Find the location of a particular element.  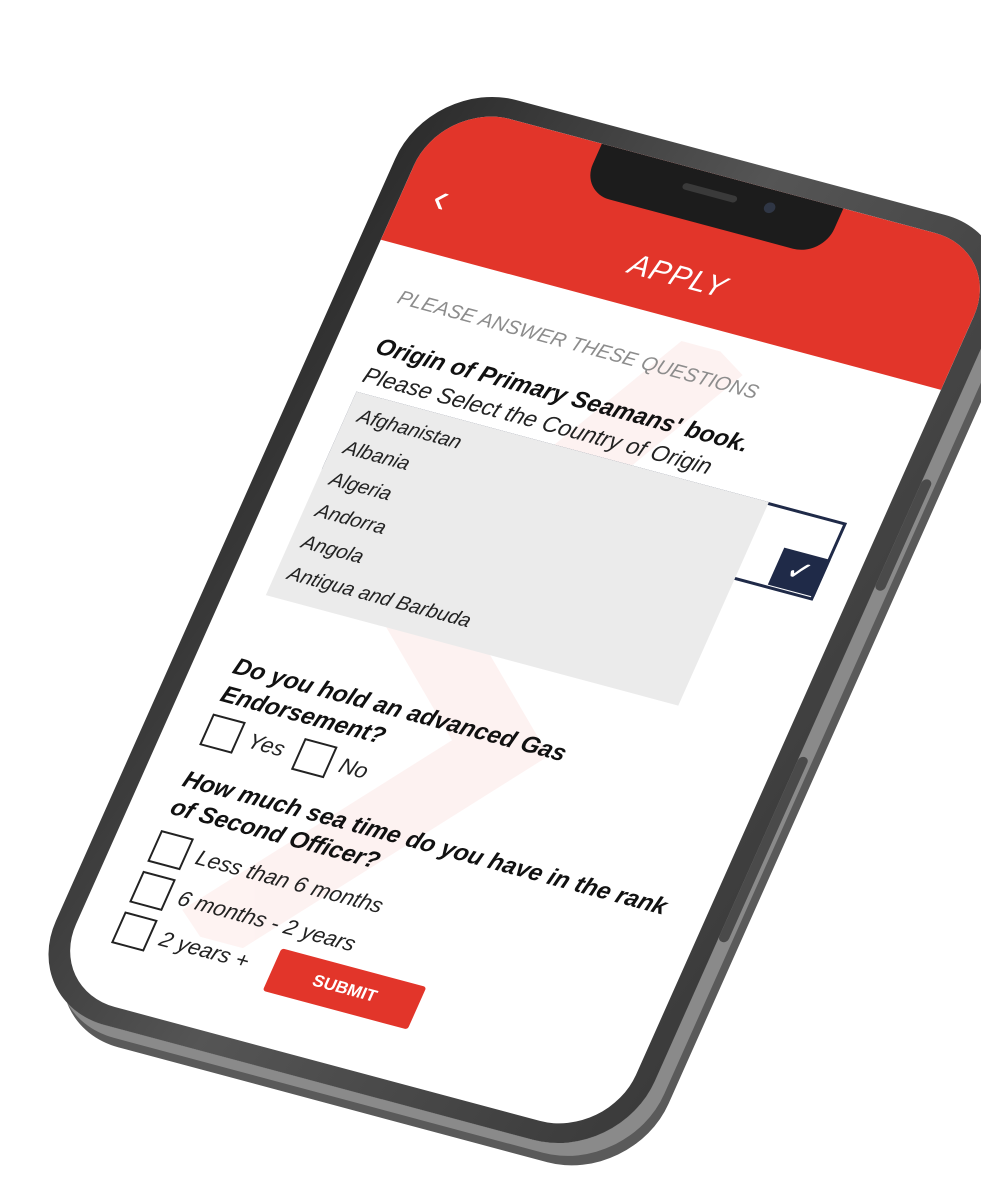

no-checkbox is located at coordinates (314, 758).